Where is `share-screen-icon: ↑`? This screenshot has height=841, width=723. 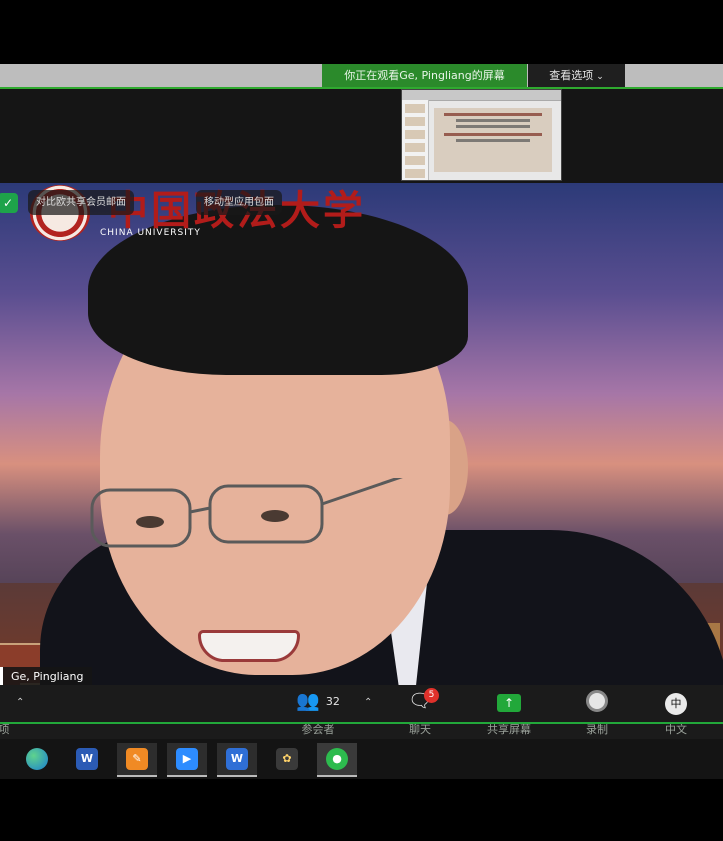 share-screen-icon: ↑ is located at coordinates (509, 703).